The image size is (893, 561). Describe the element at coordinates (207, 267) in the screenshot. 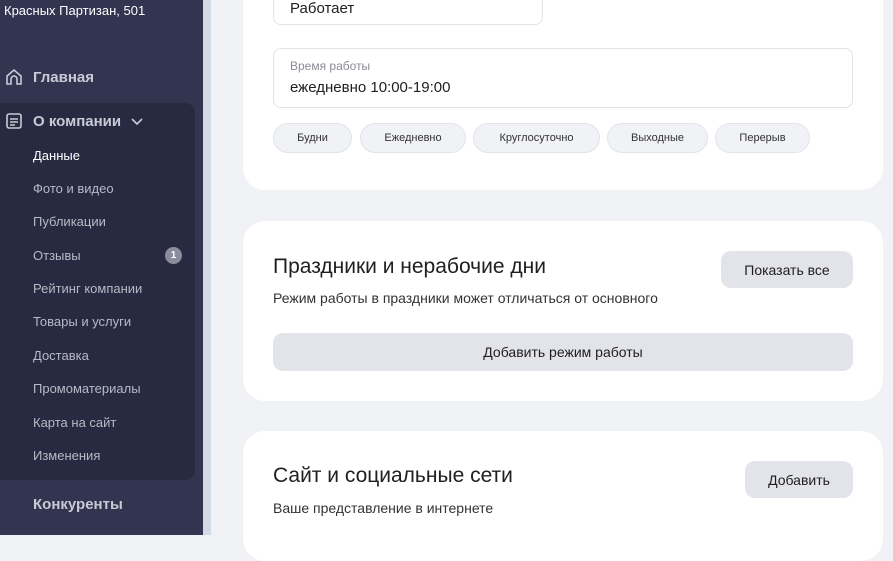

I see `sidebar-scrollbar` at that location.